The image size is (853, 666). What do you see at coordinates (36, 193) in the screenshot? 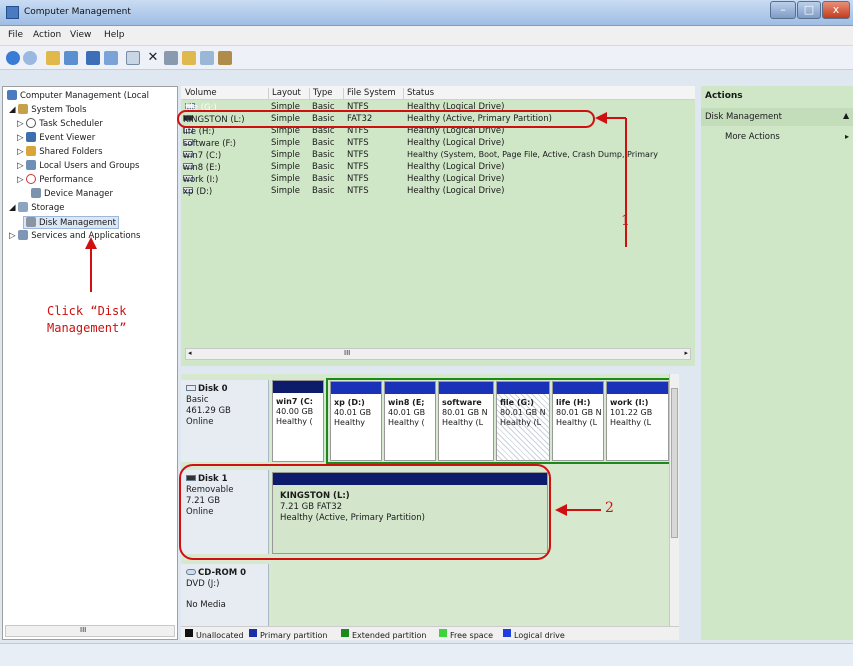
I see `device-manager-icon` at bounding box center [36, 193].